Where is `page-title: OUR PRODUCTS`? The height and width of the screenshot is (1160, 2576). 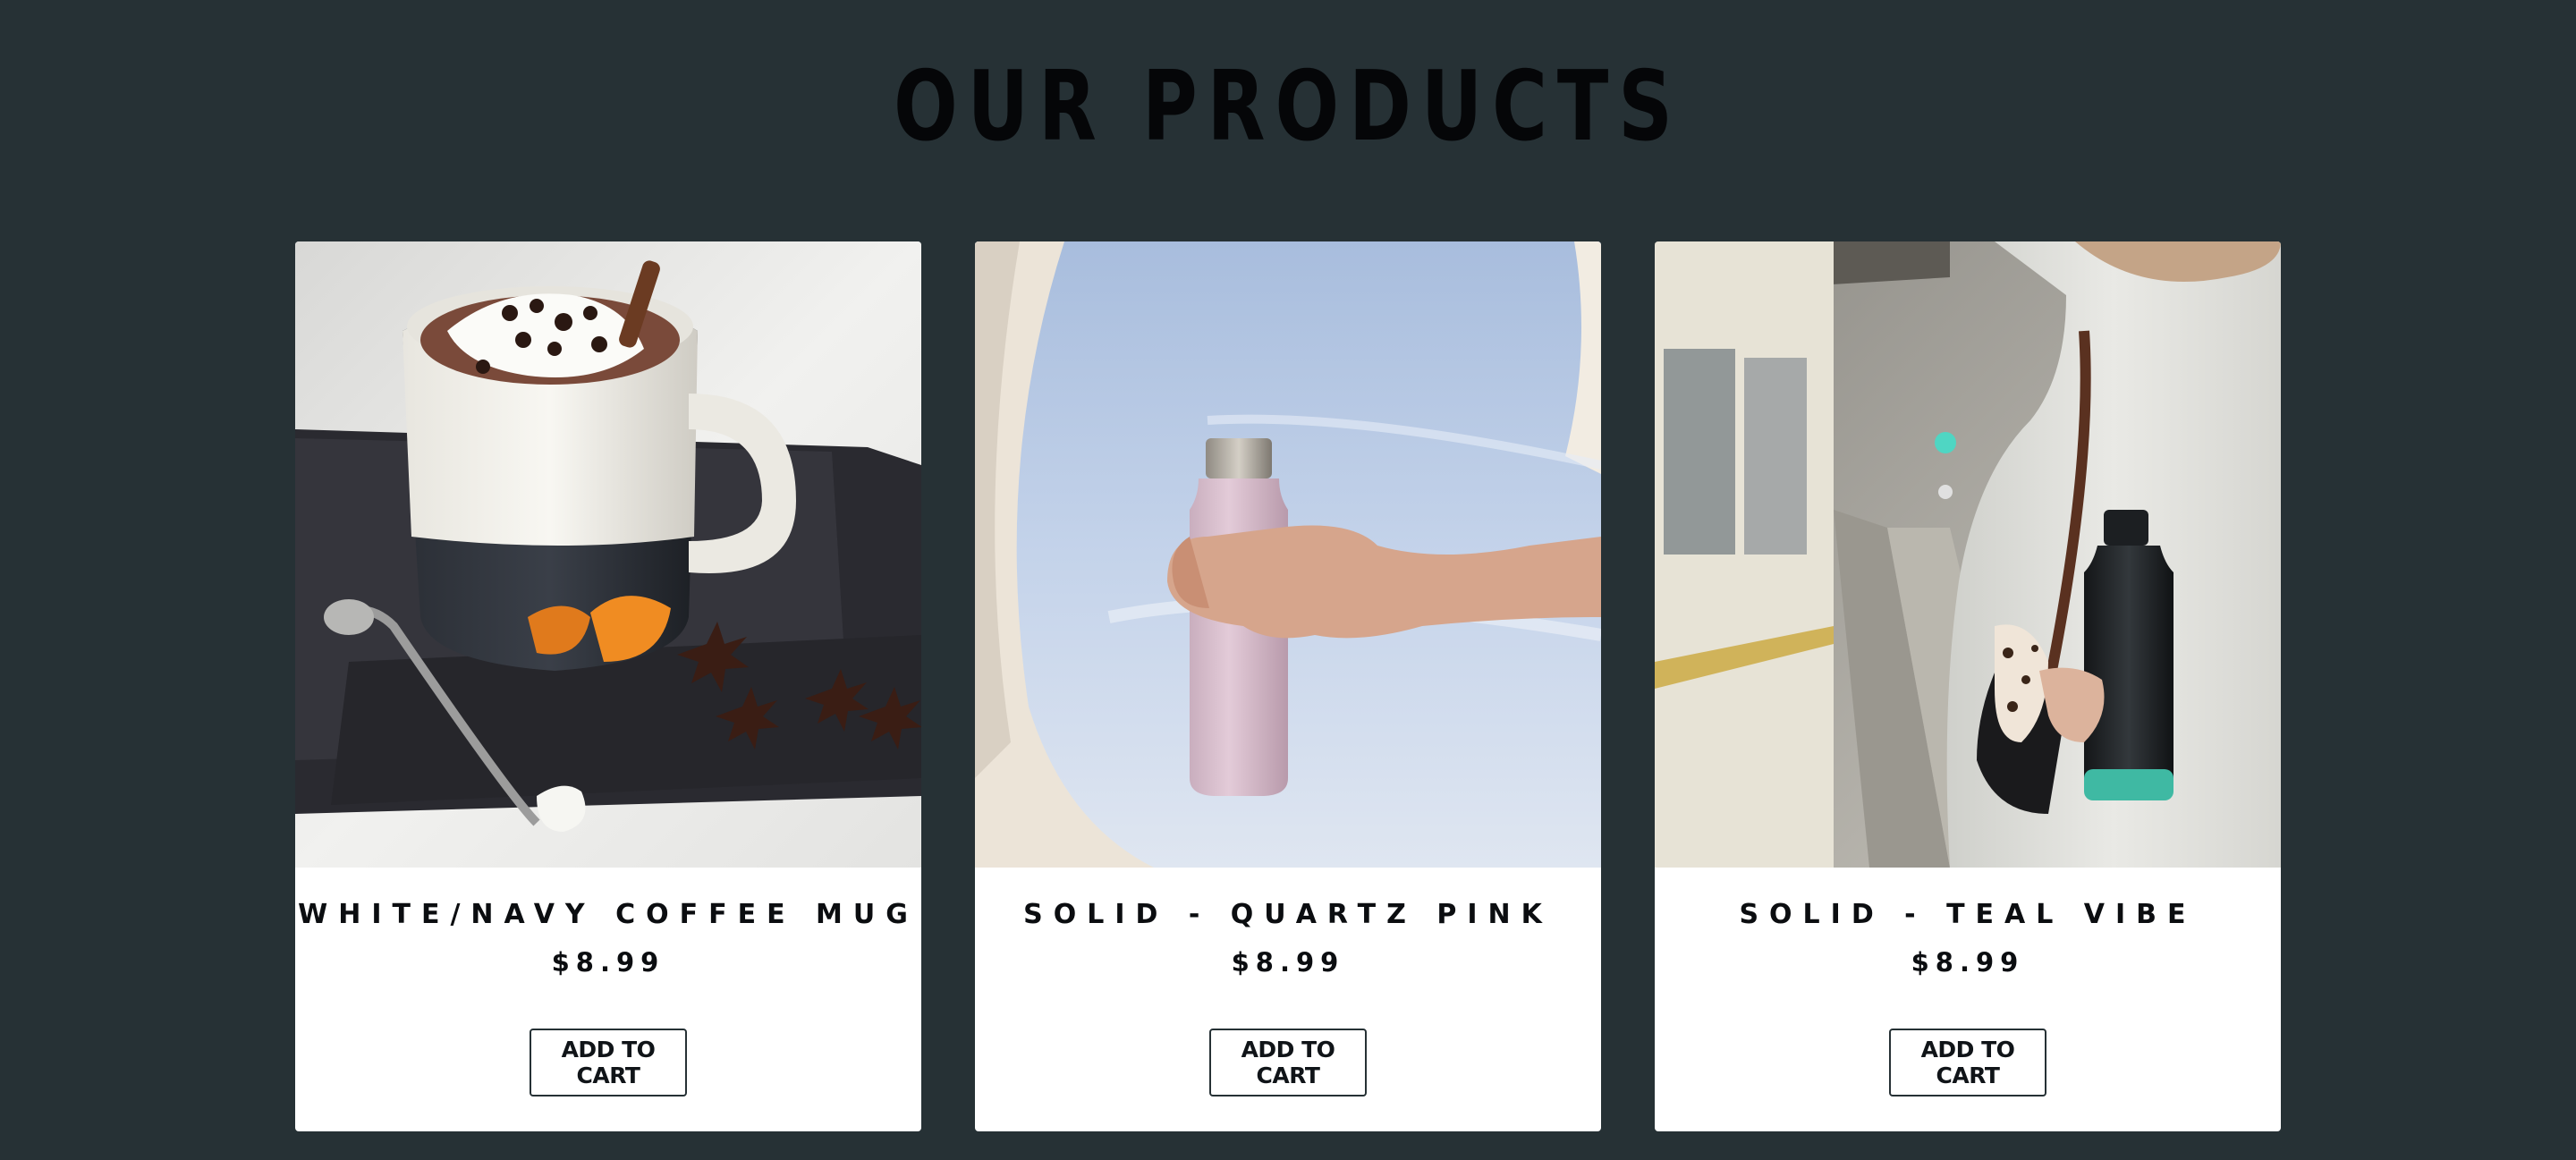
page-title: OUR PRODUCTS is located at coordinates (1288, 107).